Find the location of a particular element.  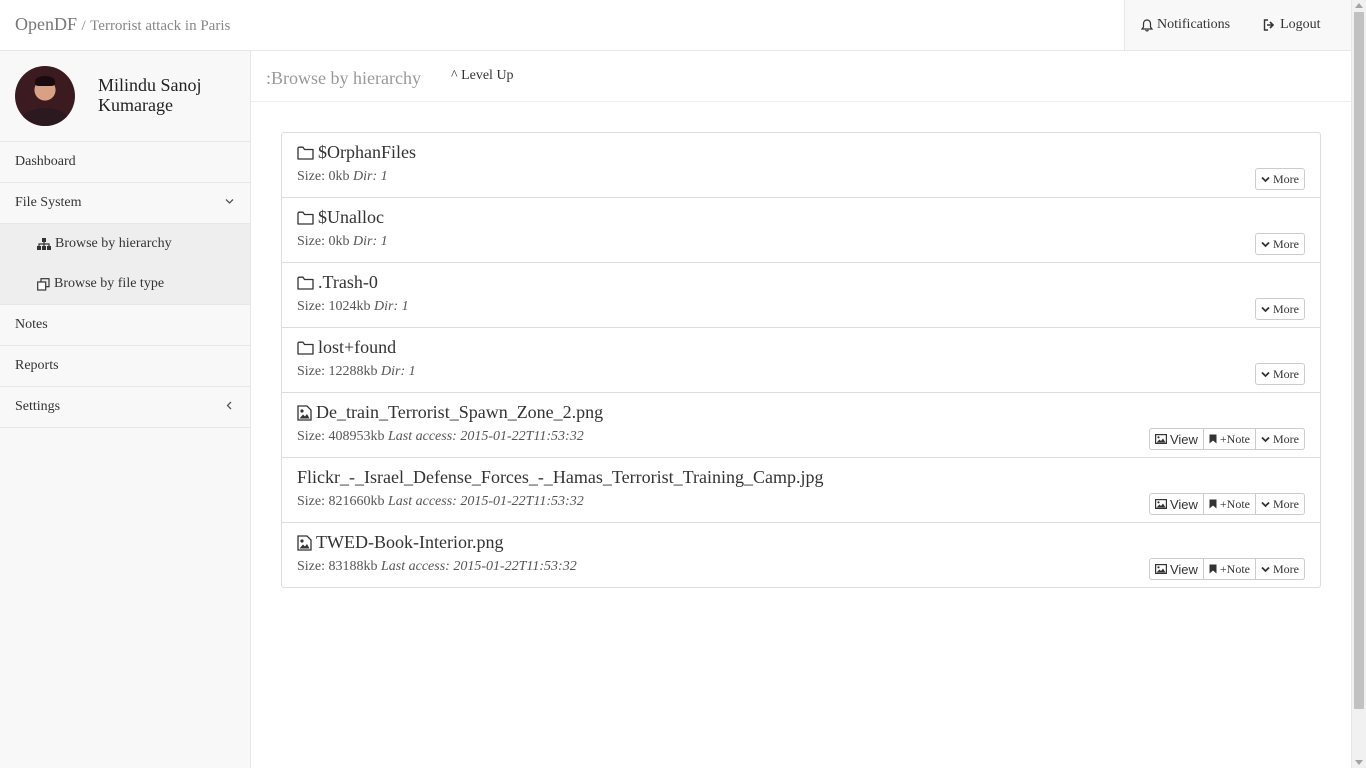

sidebar-item-settings: Settings is located at coordinates (125, 407).